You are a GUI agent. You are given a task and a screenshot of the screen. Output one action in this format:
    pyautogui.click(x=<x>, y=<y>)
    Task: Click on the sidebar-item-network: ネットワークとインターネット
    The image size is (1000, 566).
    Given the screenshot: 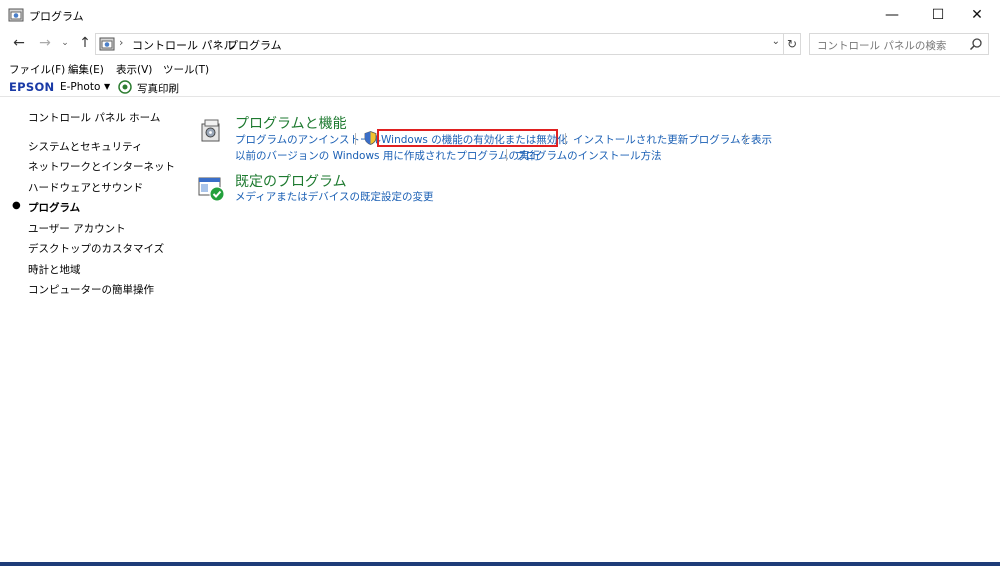 What is the action you would take?
    pyautogui.click(x=101, y=166)
    